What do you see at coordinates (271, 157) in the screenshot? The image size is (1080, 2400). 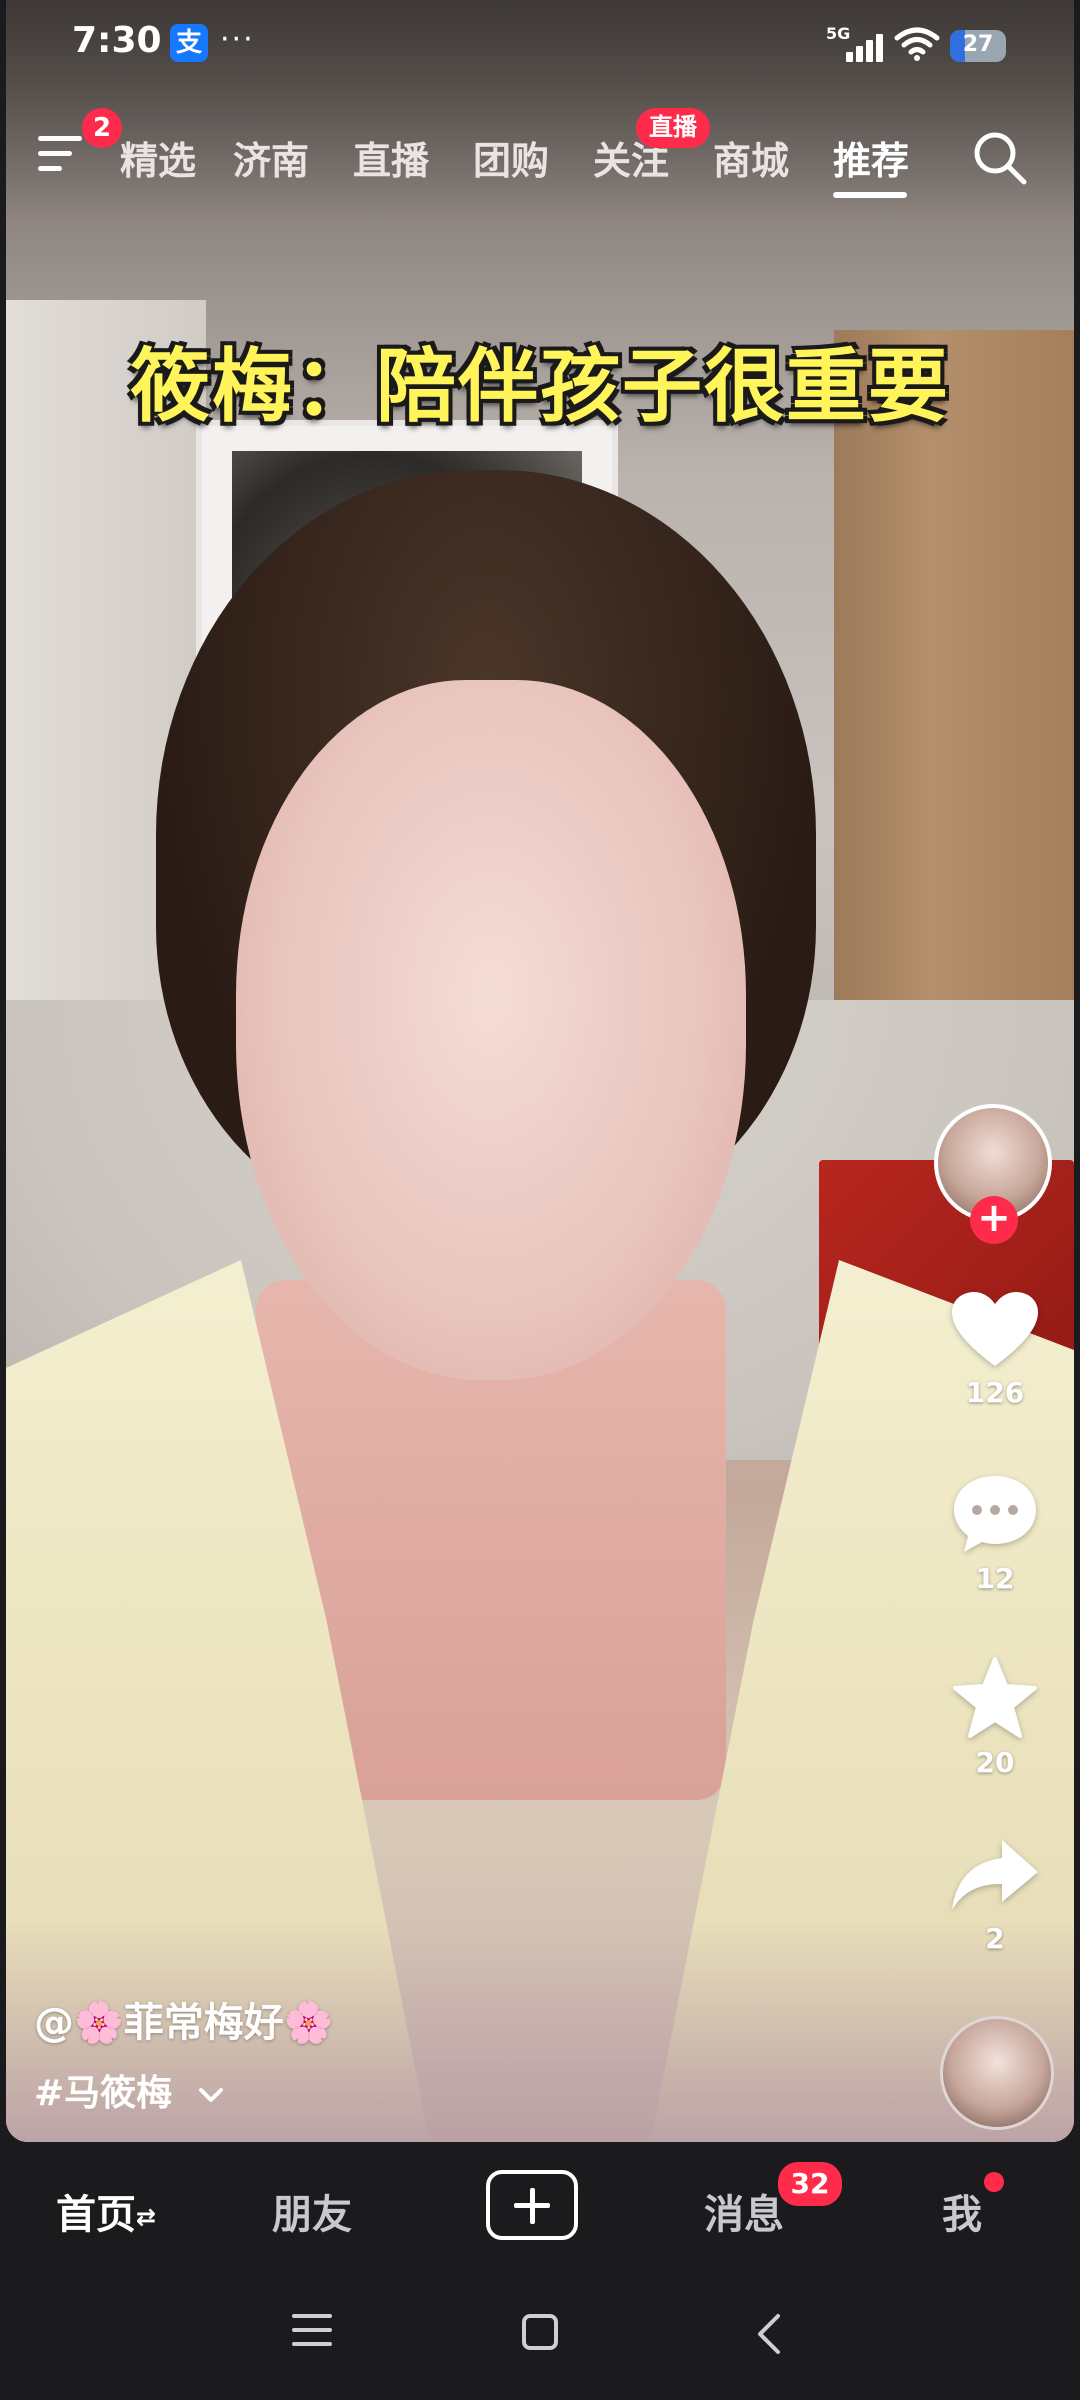 I see `tab-local: 济南` at bounding box center [271, 157].